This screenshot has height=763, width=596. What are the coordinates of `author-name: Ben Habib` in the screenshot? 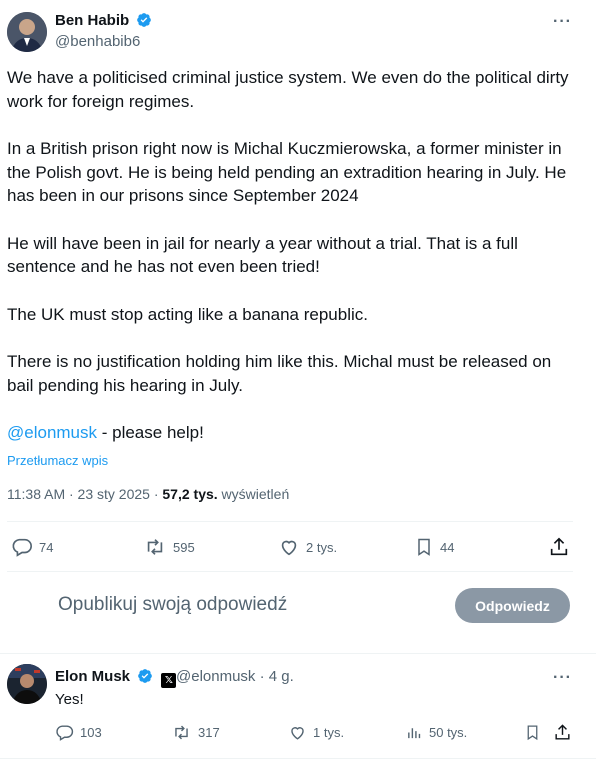 It's located at (103, 22).